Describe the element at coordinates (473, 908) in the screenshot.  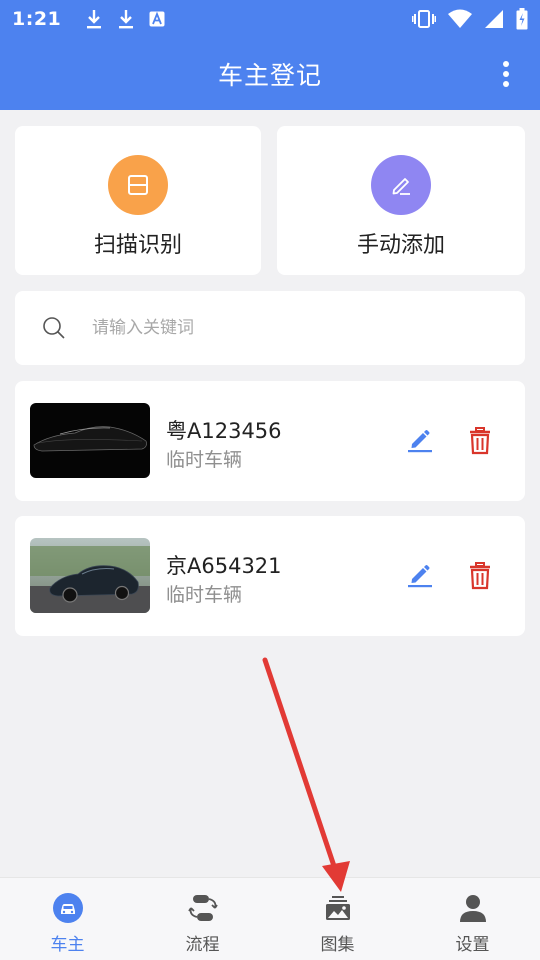
I see `user-icon` at that location.